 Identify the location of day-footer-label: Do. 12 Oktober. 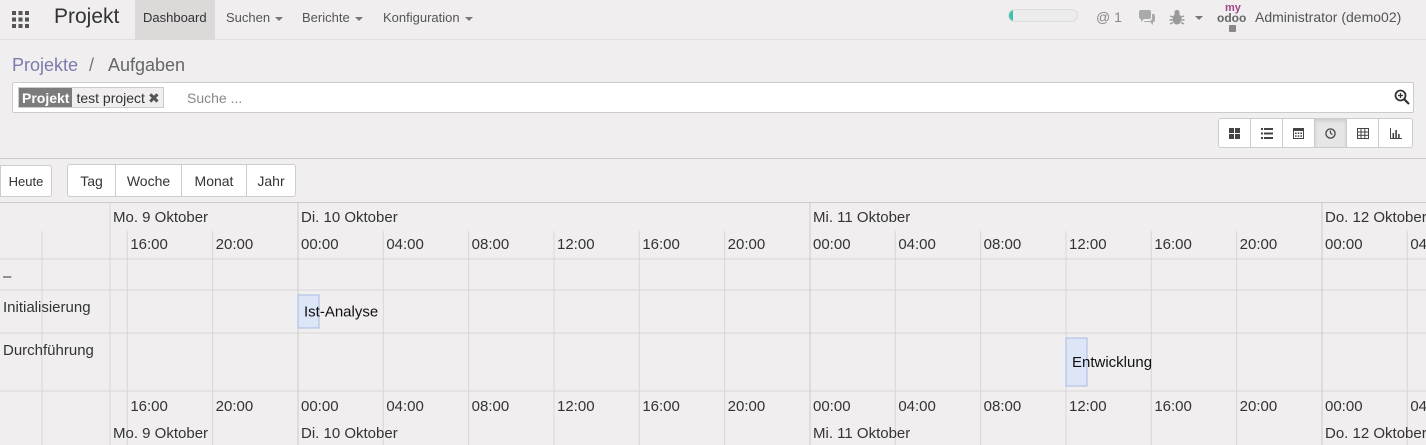
(1375, 433).